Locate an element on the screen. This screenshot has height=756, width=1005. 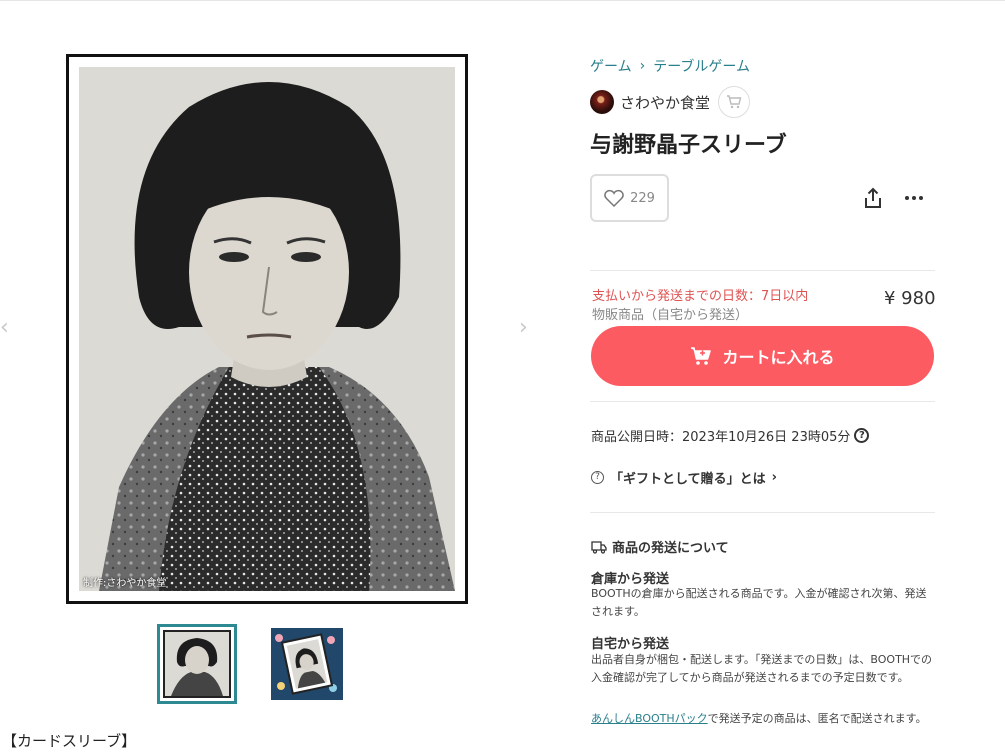
more-options-button is located at coordinates (914, 198).